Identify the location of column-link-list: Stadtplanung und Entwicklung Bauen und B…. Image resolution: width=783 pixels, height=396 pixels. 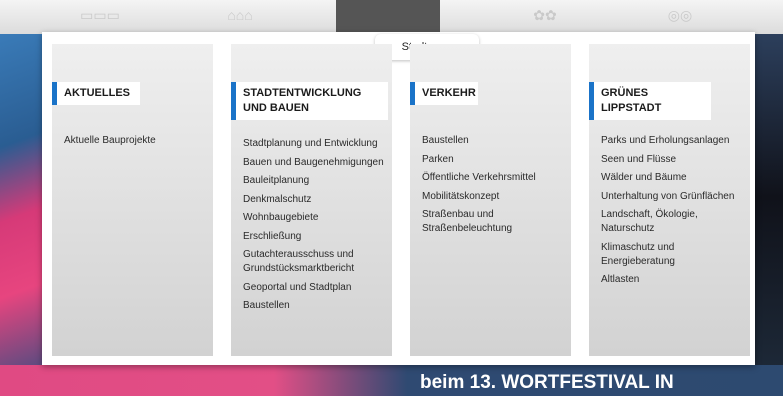
(317, 227).